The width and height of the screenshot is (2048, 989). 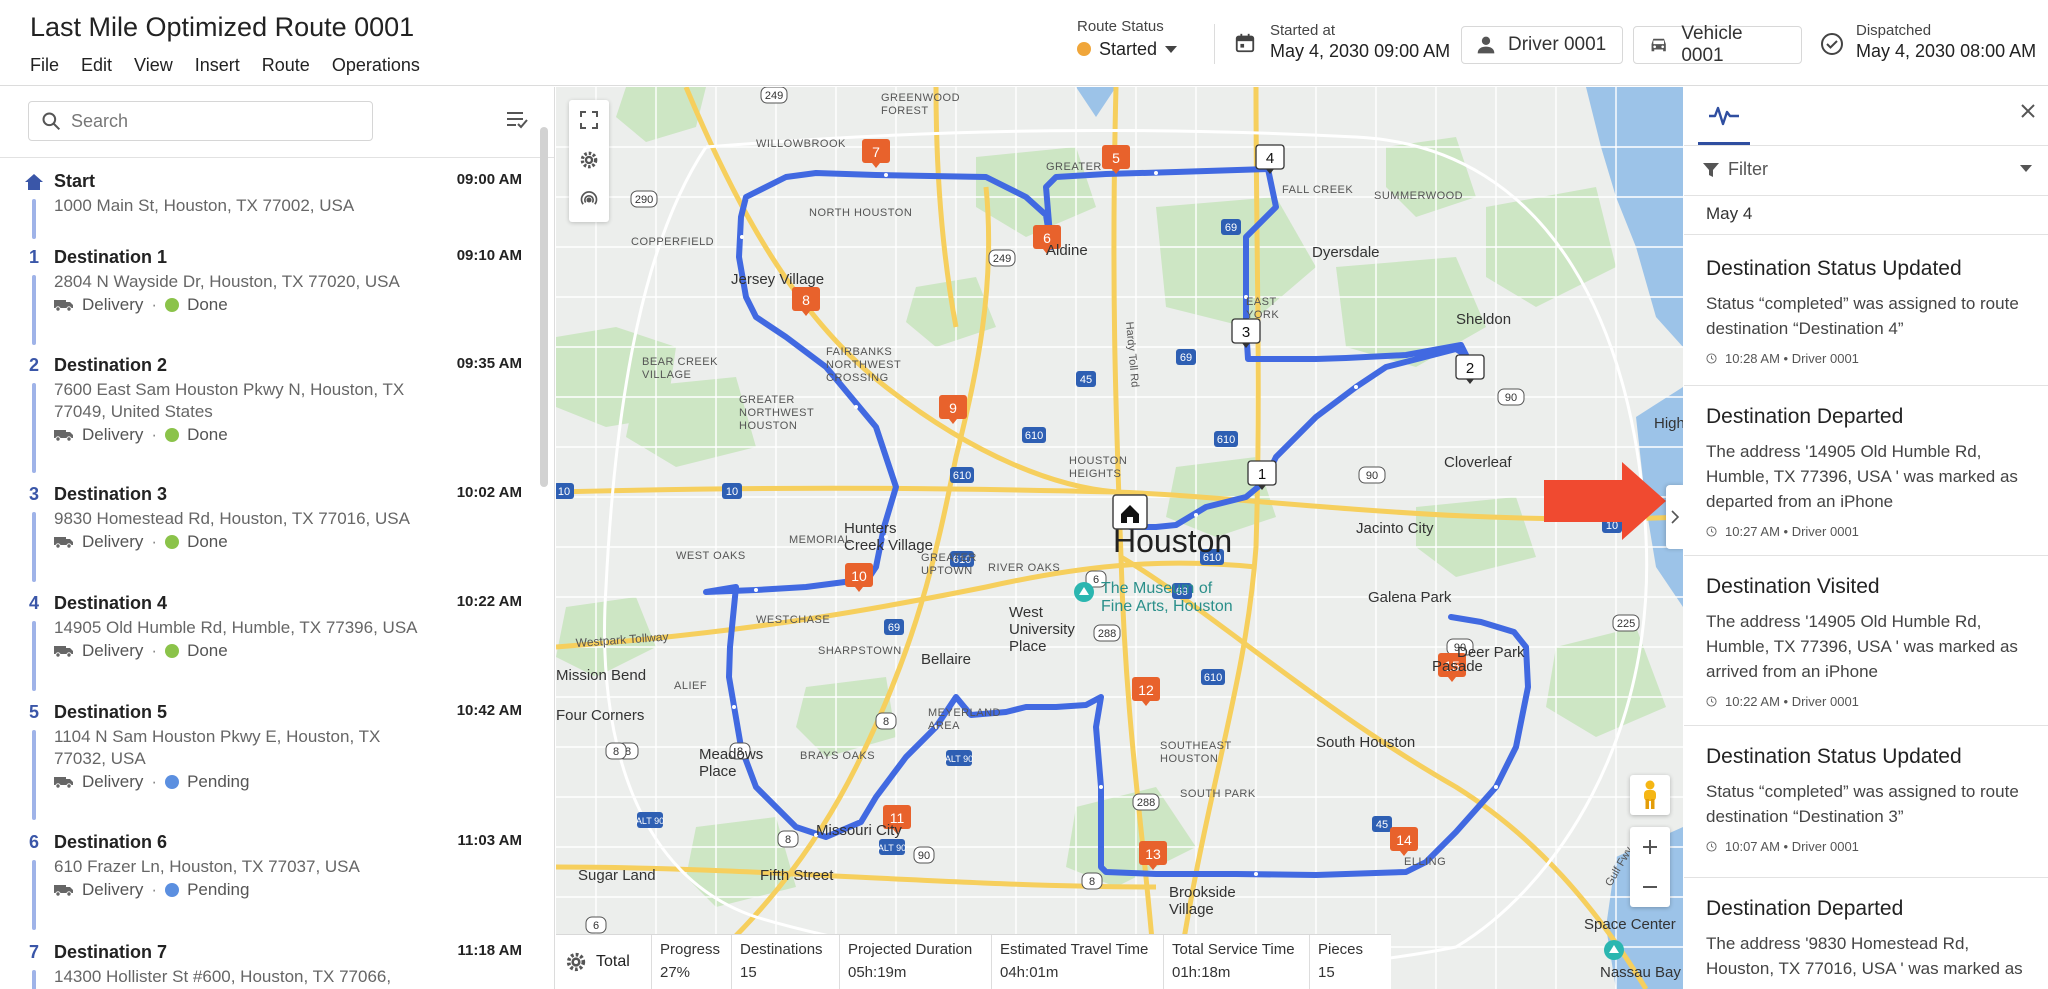 What do you see at coordinates (211, 121) in the screenshot?
I see `search-input` at bounding box center [211, 121].